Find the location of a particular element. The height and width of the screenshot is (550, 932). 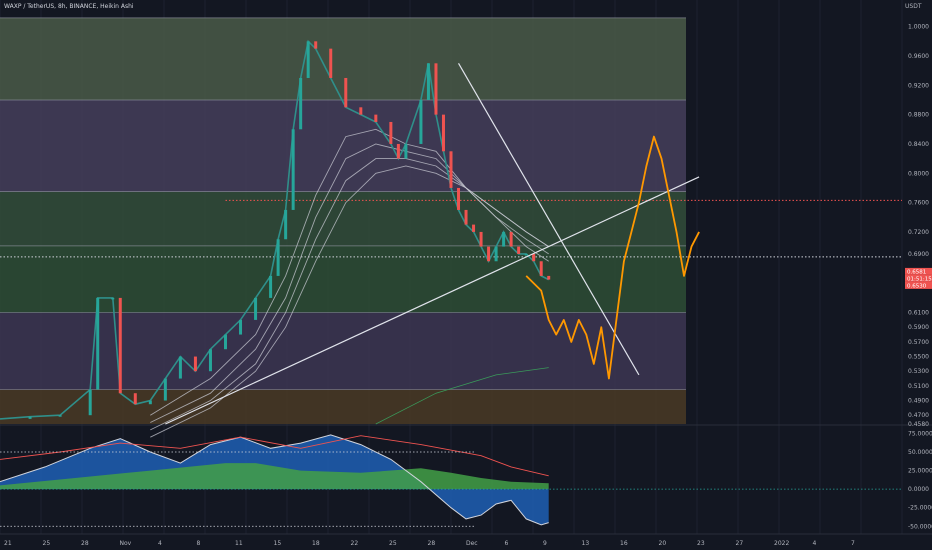

price-tick-label: 0.6900 is located at coordinates (918, 254).